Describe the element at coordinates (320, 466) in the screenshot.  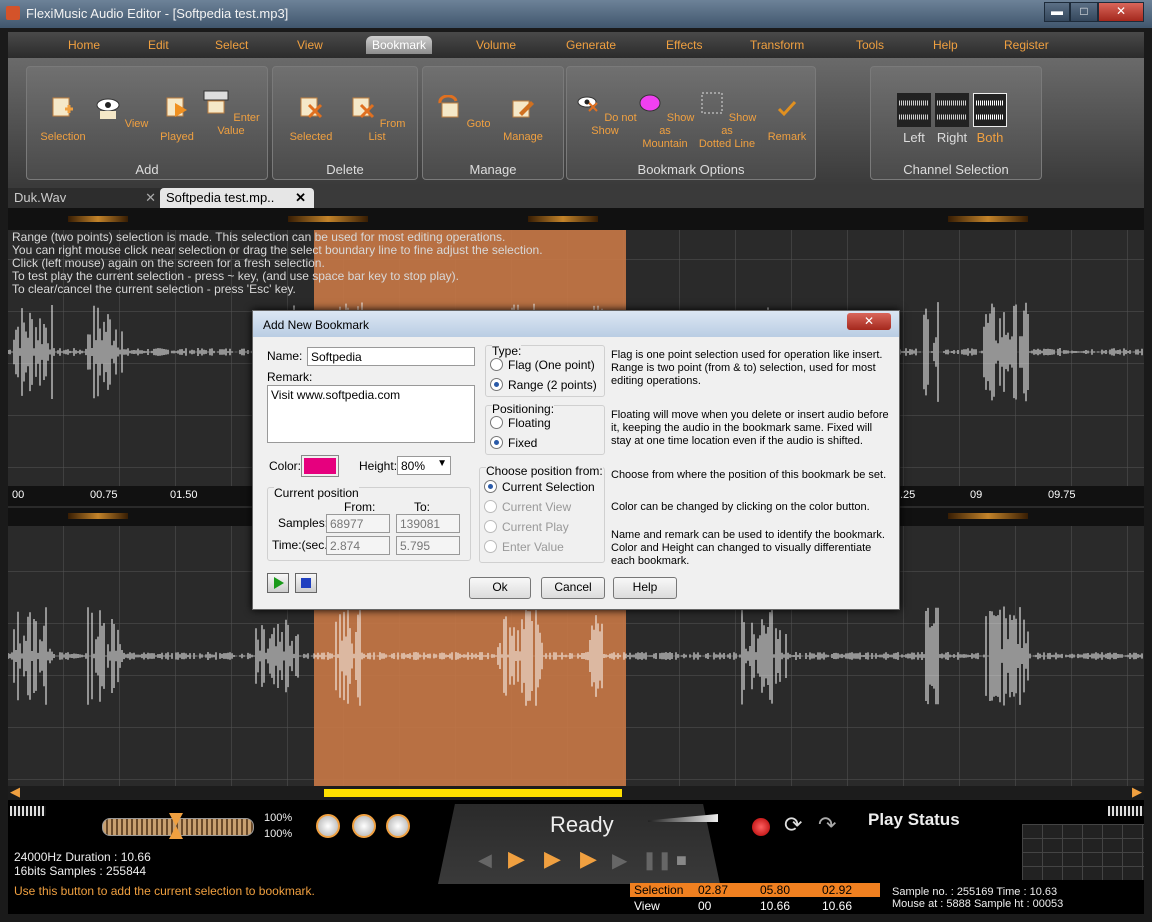
I see `color-button` at that location.